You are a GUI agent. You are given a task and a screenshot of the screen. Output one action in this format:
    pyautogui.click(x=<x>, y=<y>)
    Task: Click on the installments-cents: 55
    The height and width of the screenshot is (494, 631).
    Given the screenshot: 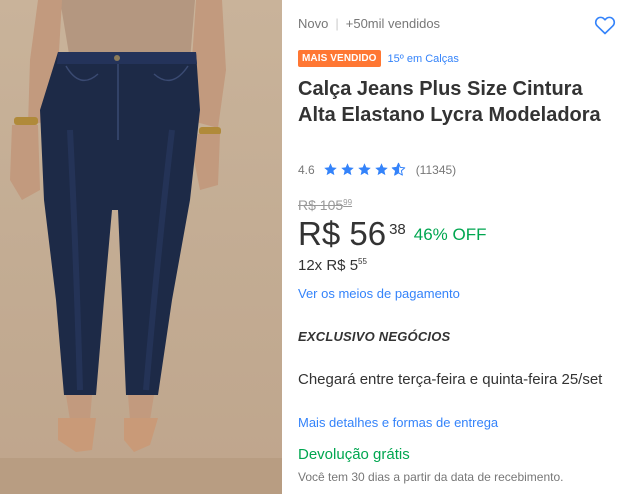 What is the action you would take?
    pyautogui.click(x=362, y=261)
    